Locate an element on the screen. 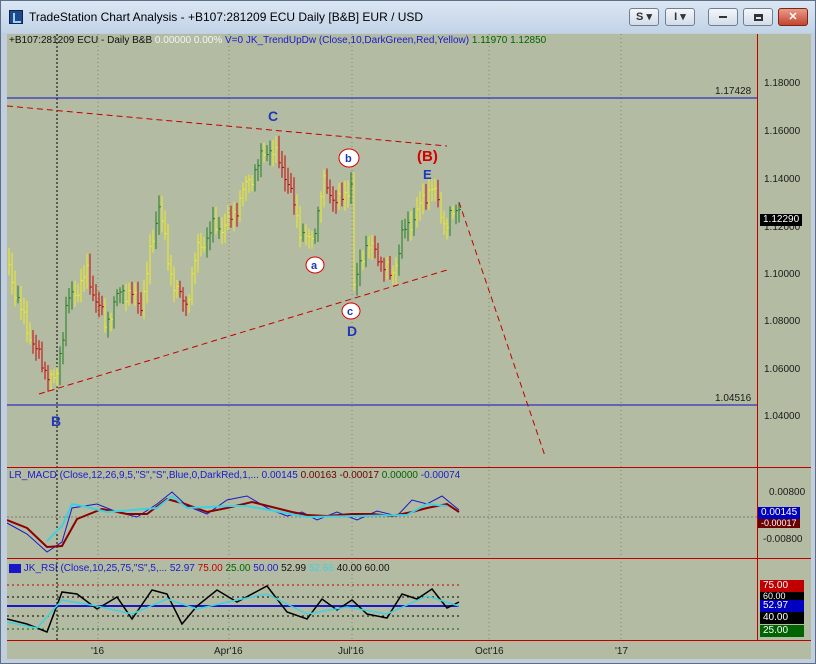  wave-label-a: a is located at coordinates (314, 266).